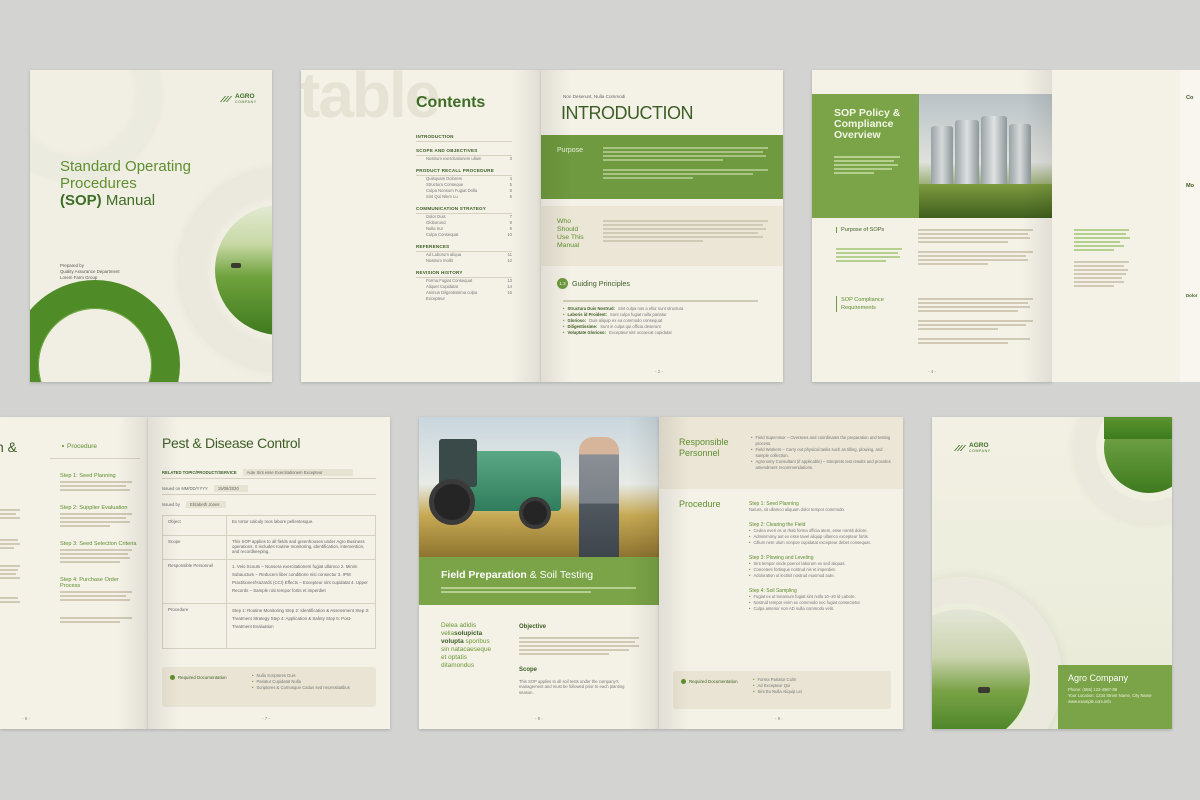 This screenshot has width=1200, height=800. What do you see at coordinates (1192, 295) in the screenshot?
I see `right-label: Dolor` at bounding box center [1192, 295].